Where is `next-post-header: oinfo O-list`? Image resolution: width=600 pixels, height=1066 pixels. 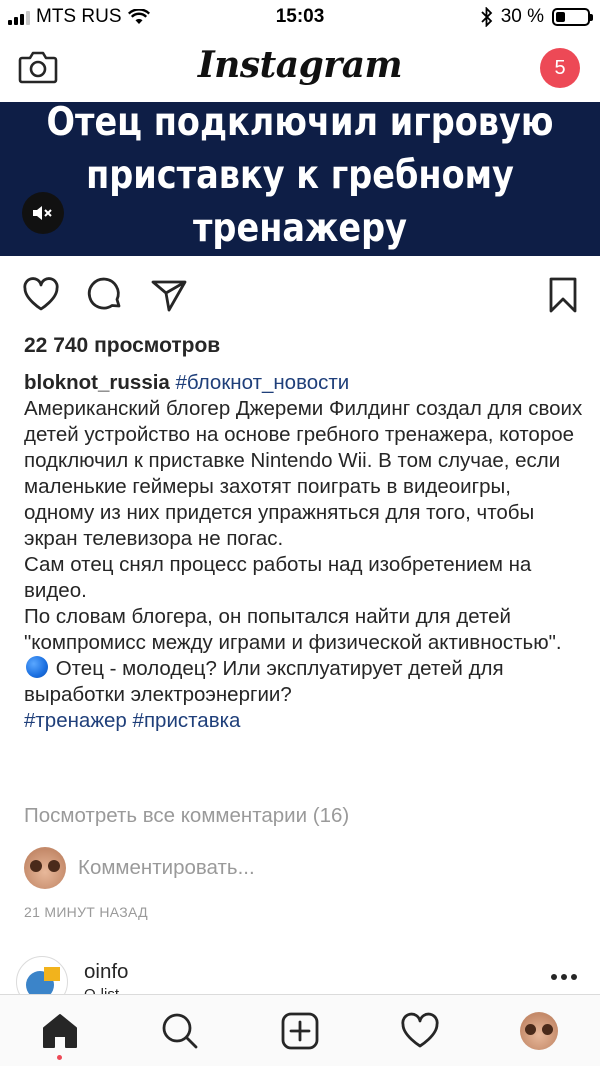
next-post-header: oinfo O-list is located at coordinates (301, 982).